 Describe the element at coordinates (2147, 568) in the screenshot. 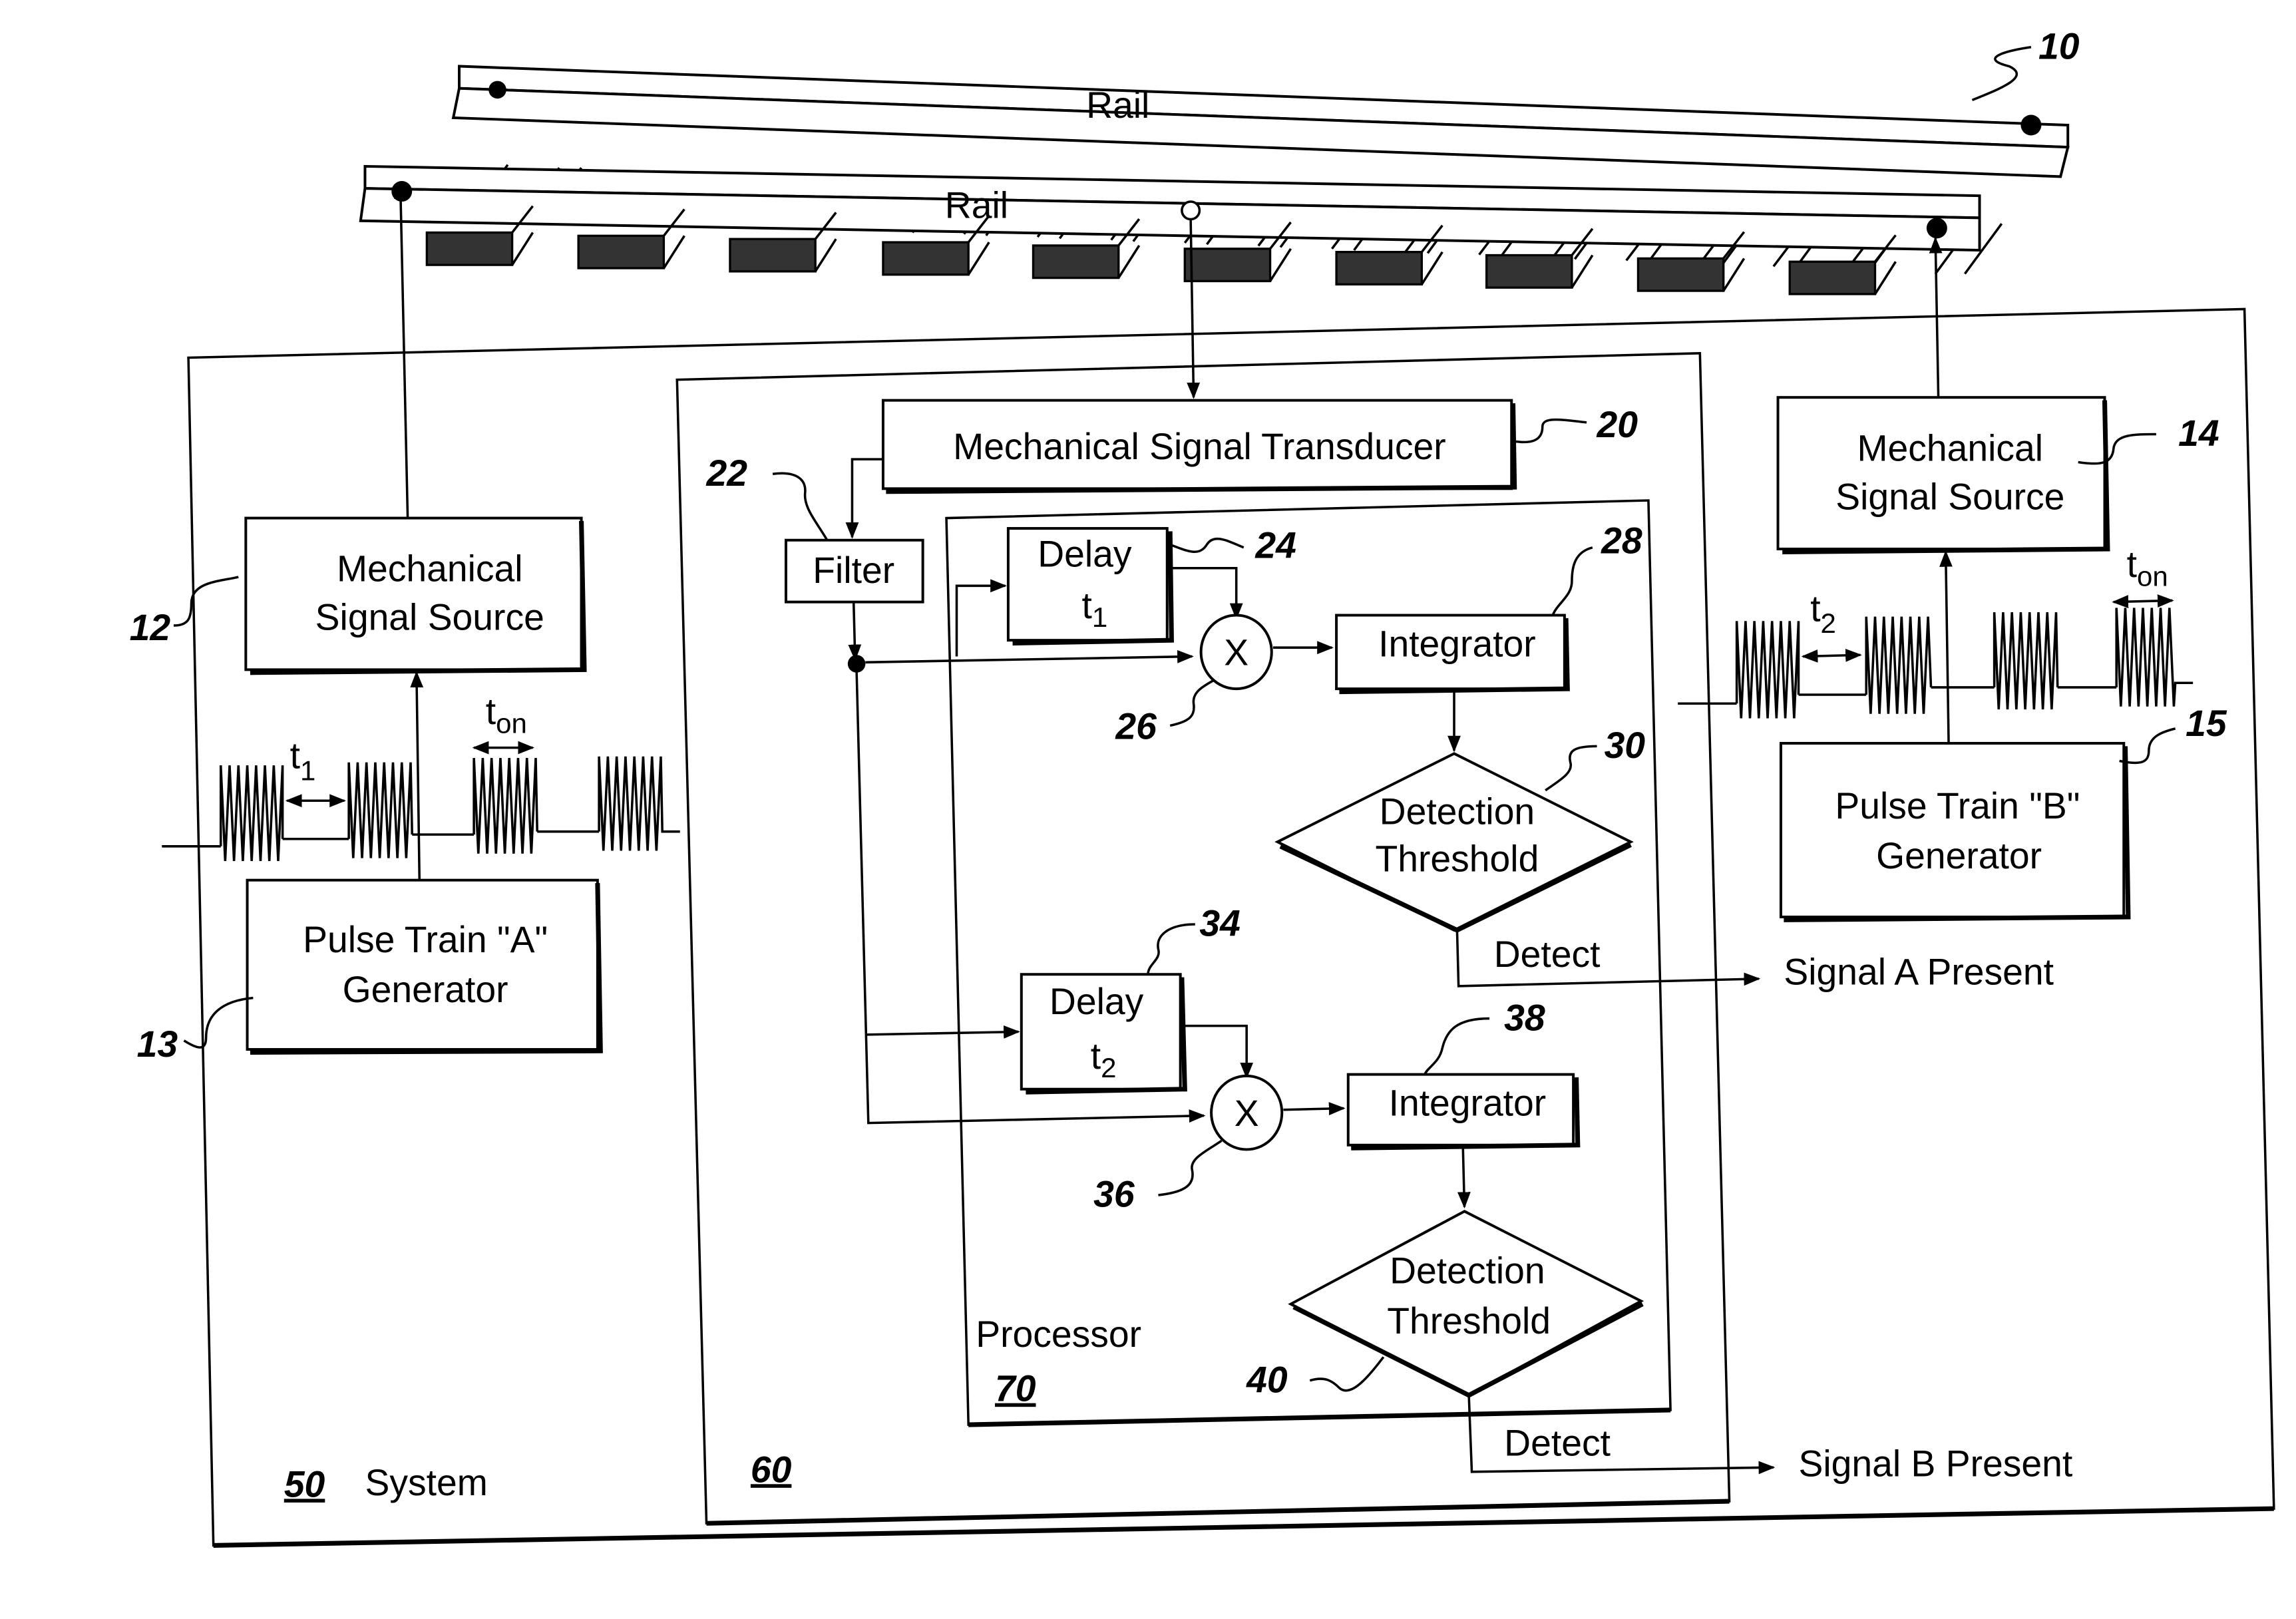

I see `on-time-label-b: ton` at that location.